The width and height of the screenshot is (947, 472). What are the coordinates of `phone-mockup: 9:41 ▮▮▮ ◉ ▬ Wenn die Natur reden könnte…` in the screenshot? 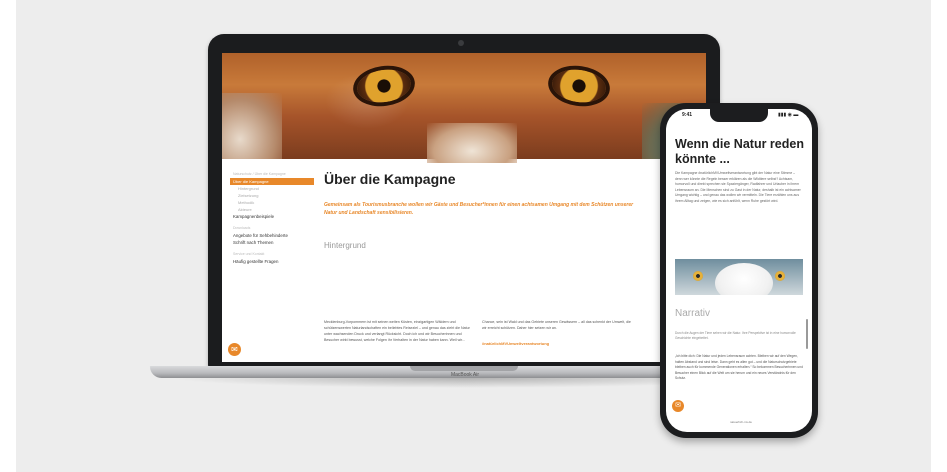 It's located at (739, 270).